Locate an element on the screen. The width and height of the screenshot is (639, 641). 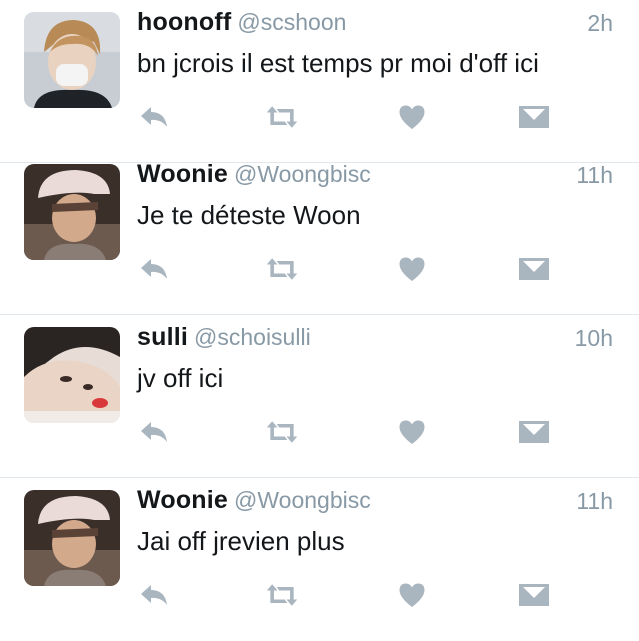
user-handle: @schoisulli is located at coordinates (252, 337).